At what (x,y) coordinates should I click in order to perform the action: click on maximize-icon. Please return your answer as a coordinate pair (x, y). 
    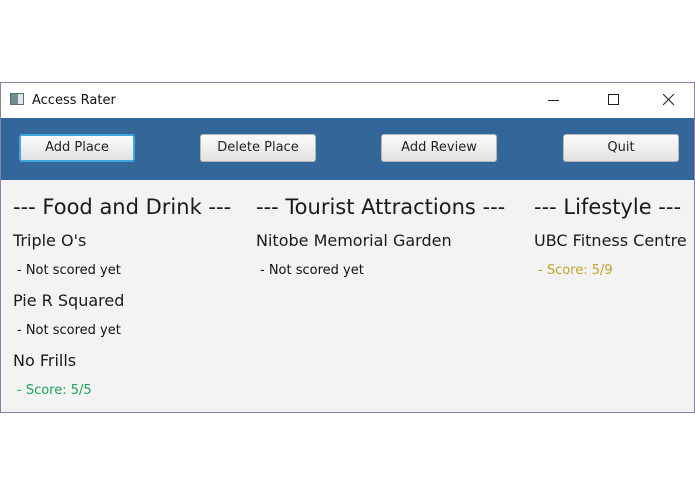
    Looking at the image, I should click on (613, 99).